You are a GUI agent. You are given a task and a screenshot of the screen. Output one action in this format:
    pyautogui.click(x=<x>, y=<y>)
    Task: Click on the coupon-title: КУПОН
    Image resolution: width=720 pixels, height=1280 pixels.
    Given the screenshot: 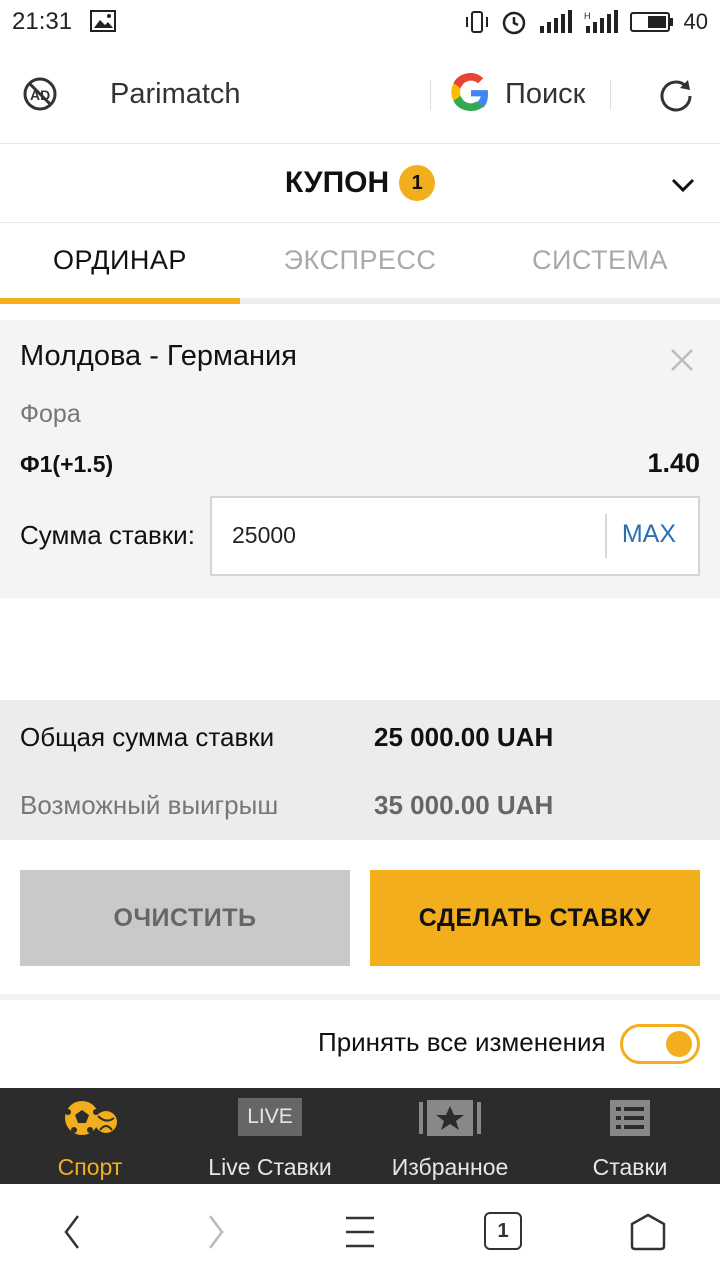 What is the action you would take?
    pyautogui.click(x=337, y=182)
    